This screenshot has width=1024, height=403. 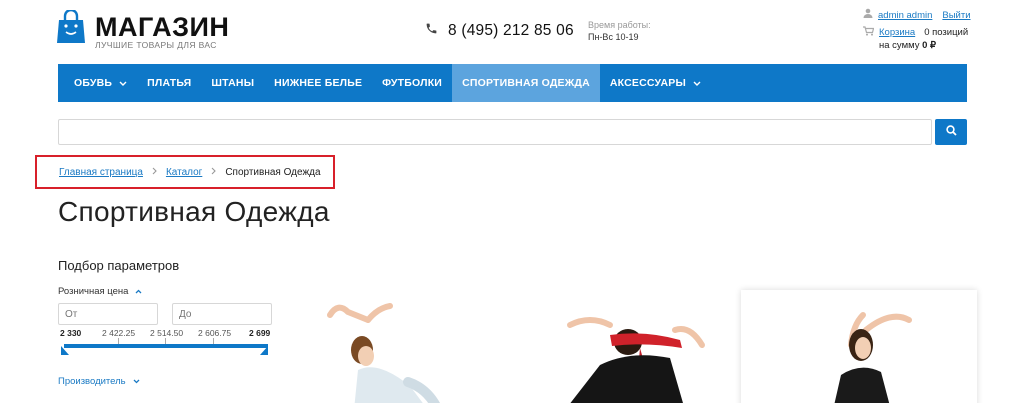 What do you see at coordinates (905, 15) in the screenshot?
I see `user-profile-link: admin admin` at bounding box center [905, 15].